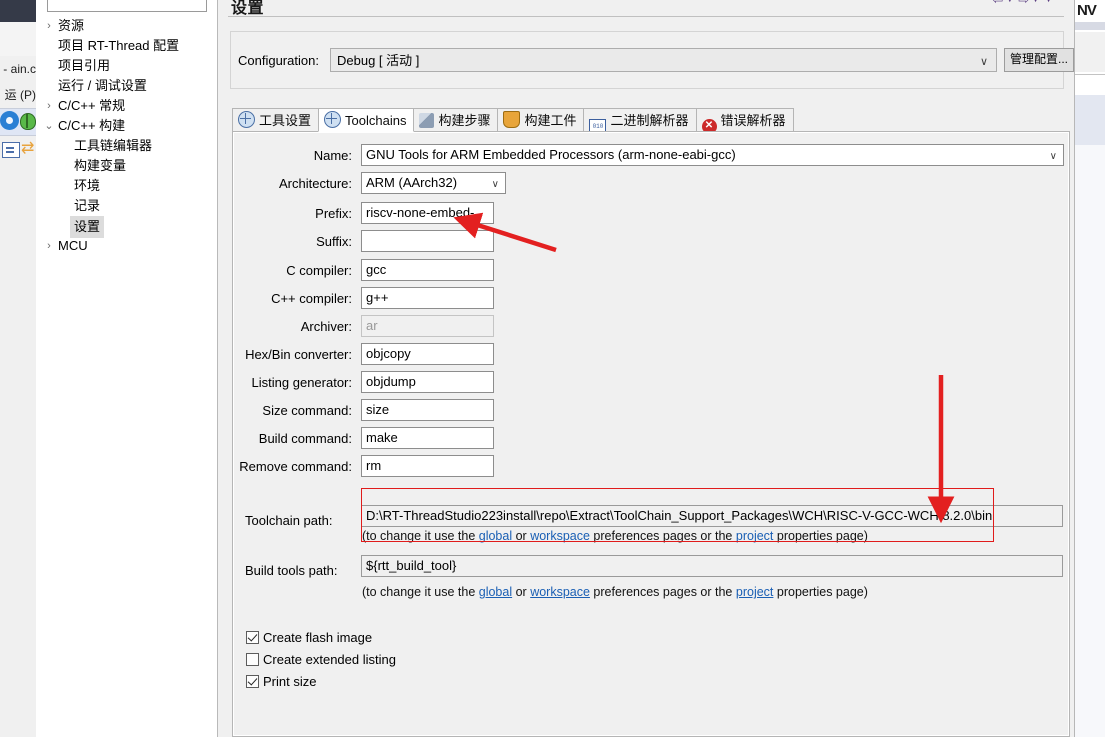  I want to click on suffix-field, so click(427, 241).